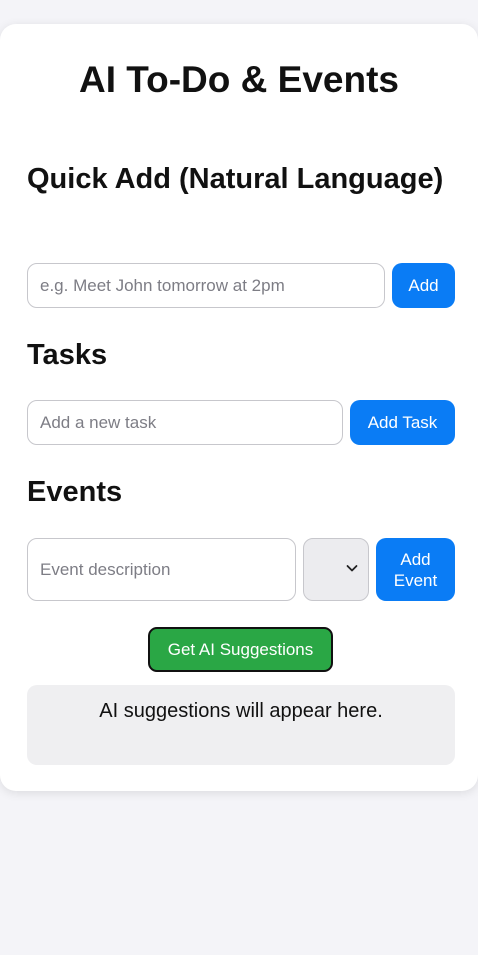  What do you see at coordinates (423, 285) in the screenshot?
I see `quick-add-button: Add` at bounding box center [423, 285].